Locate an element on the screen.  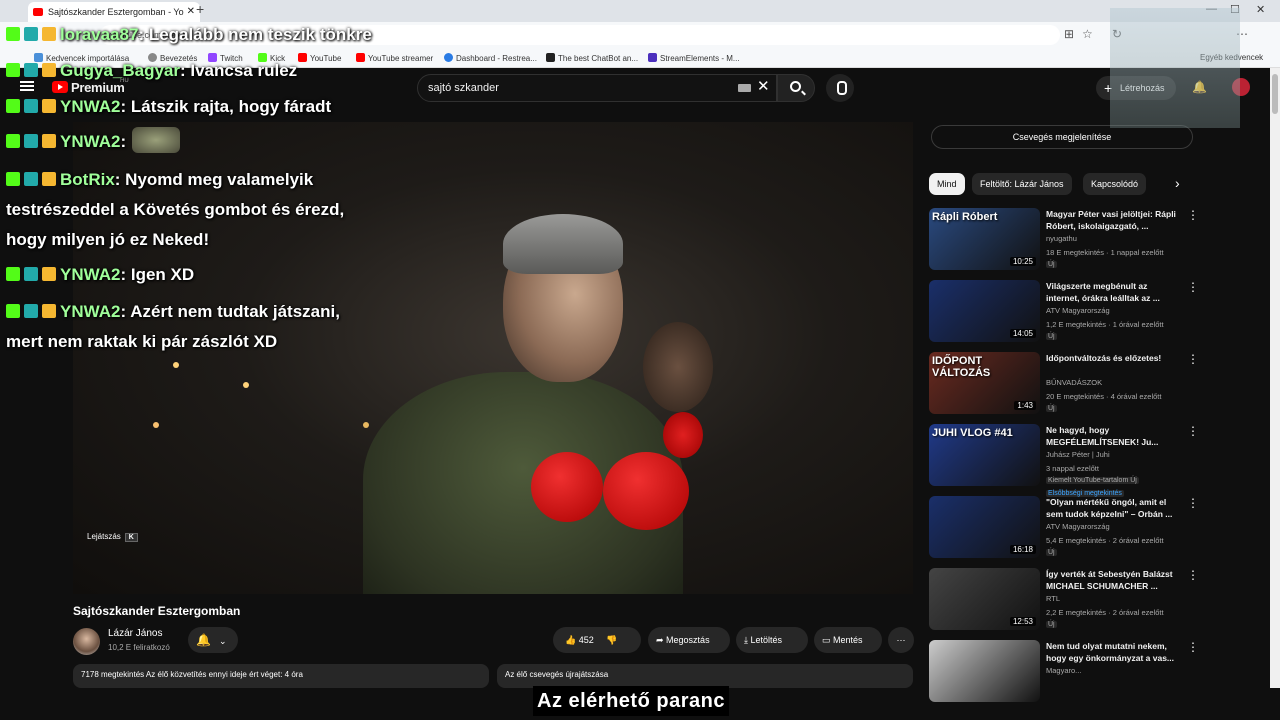
close-window-icon: ✕ is located at coordinates (1260, 9).